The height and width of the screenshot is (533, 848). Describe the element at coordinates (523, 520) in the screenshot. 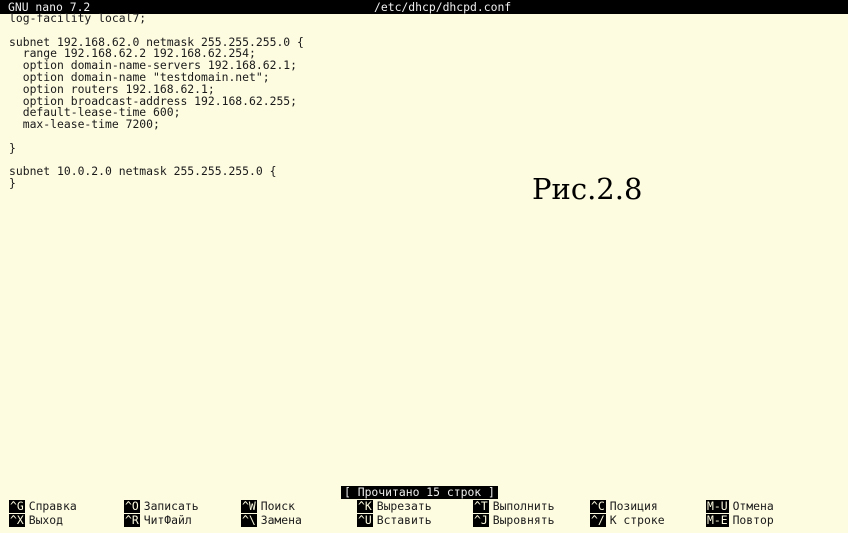

I see `shortcut-label: Выровнять` at that location.